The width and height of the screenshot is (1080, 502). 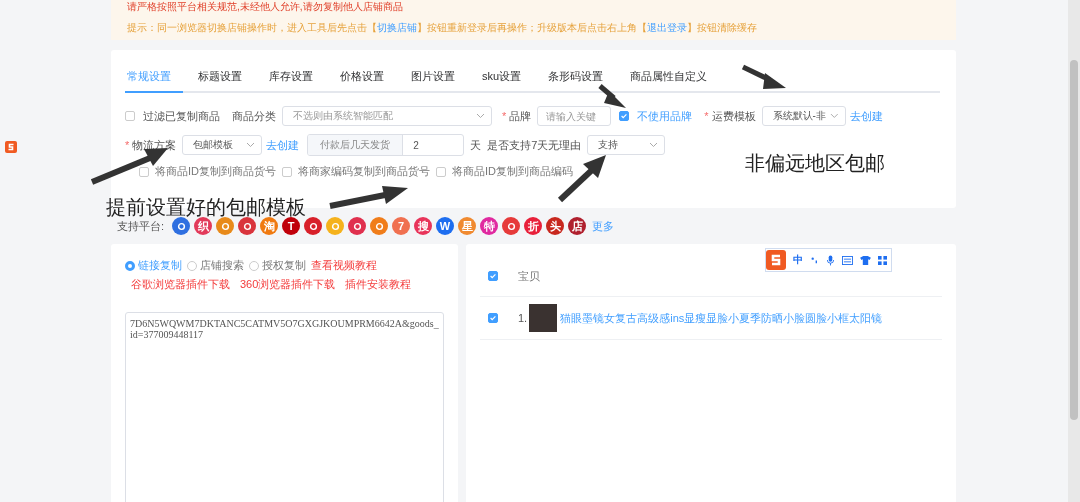 I want to click on return-label: 是否支持7天无理由, so click(x=534, y=145).